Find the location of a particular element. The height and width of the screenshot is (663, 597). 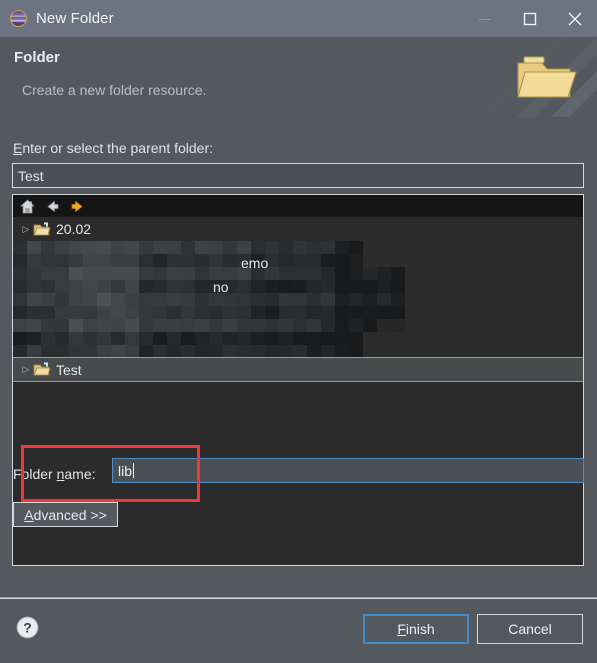

tree-row: ▷ 20.02 is located at coordinates (298, 229).